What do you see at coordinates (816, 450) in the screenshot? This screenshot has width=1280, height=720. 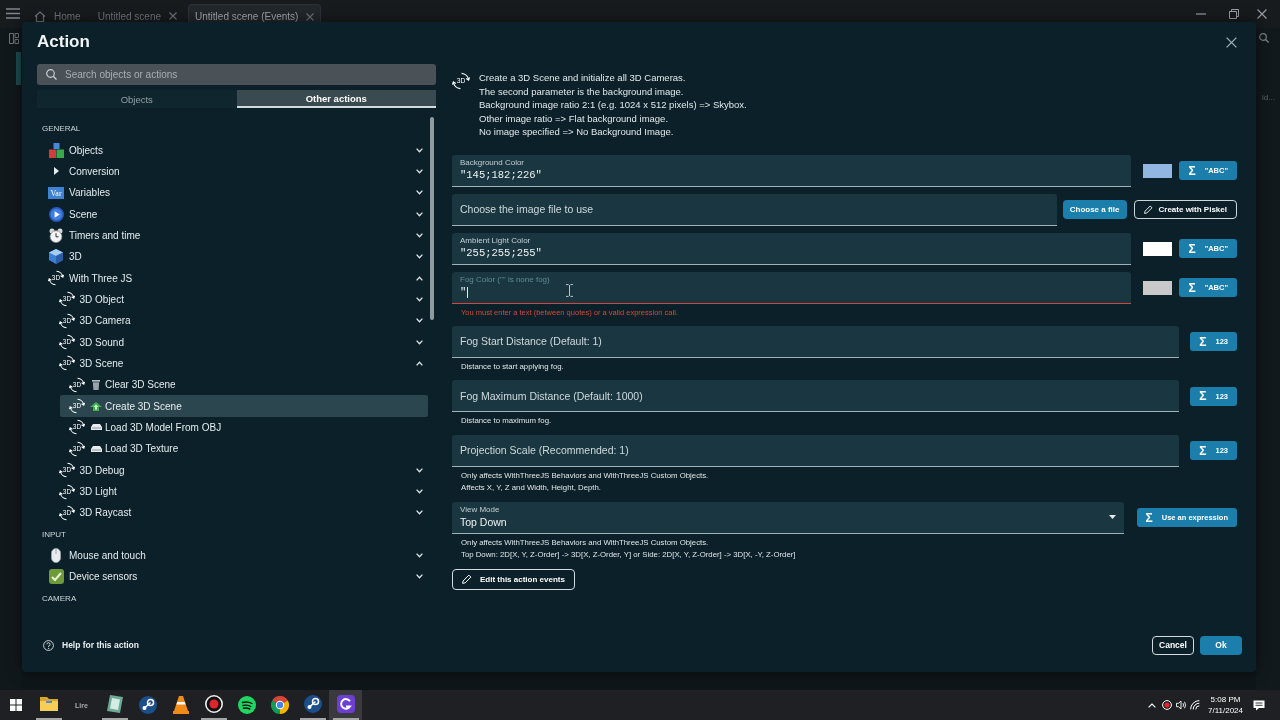 I see `input-field: Projection Scale (Recommended: 1)` at bounding box center [816, 450].